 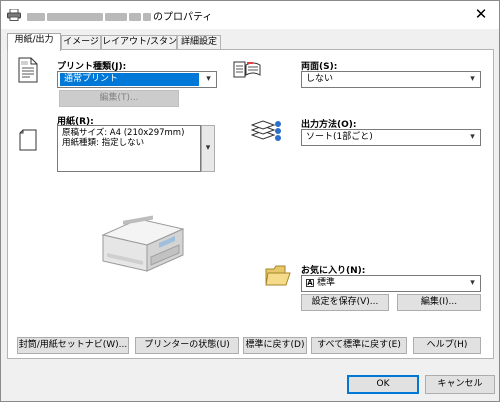 I want to click on document-type-icon, so click(x=28, y=70).